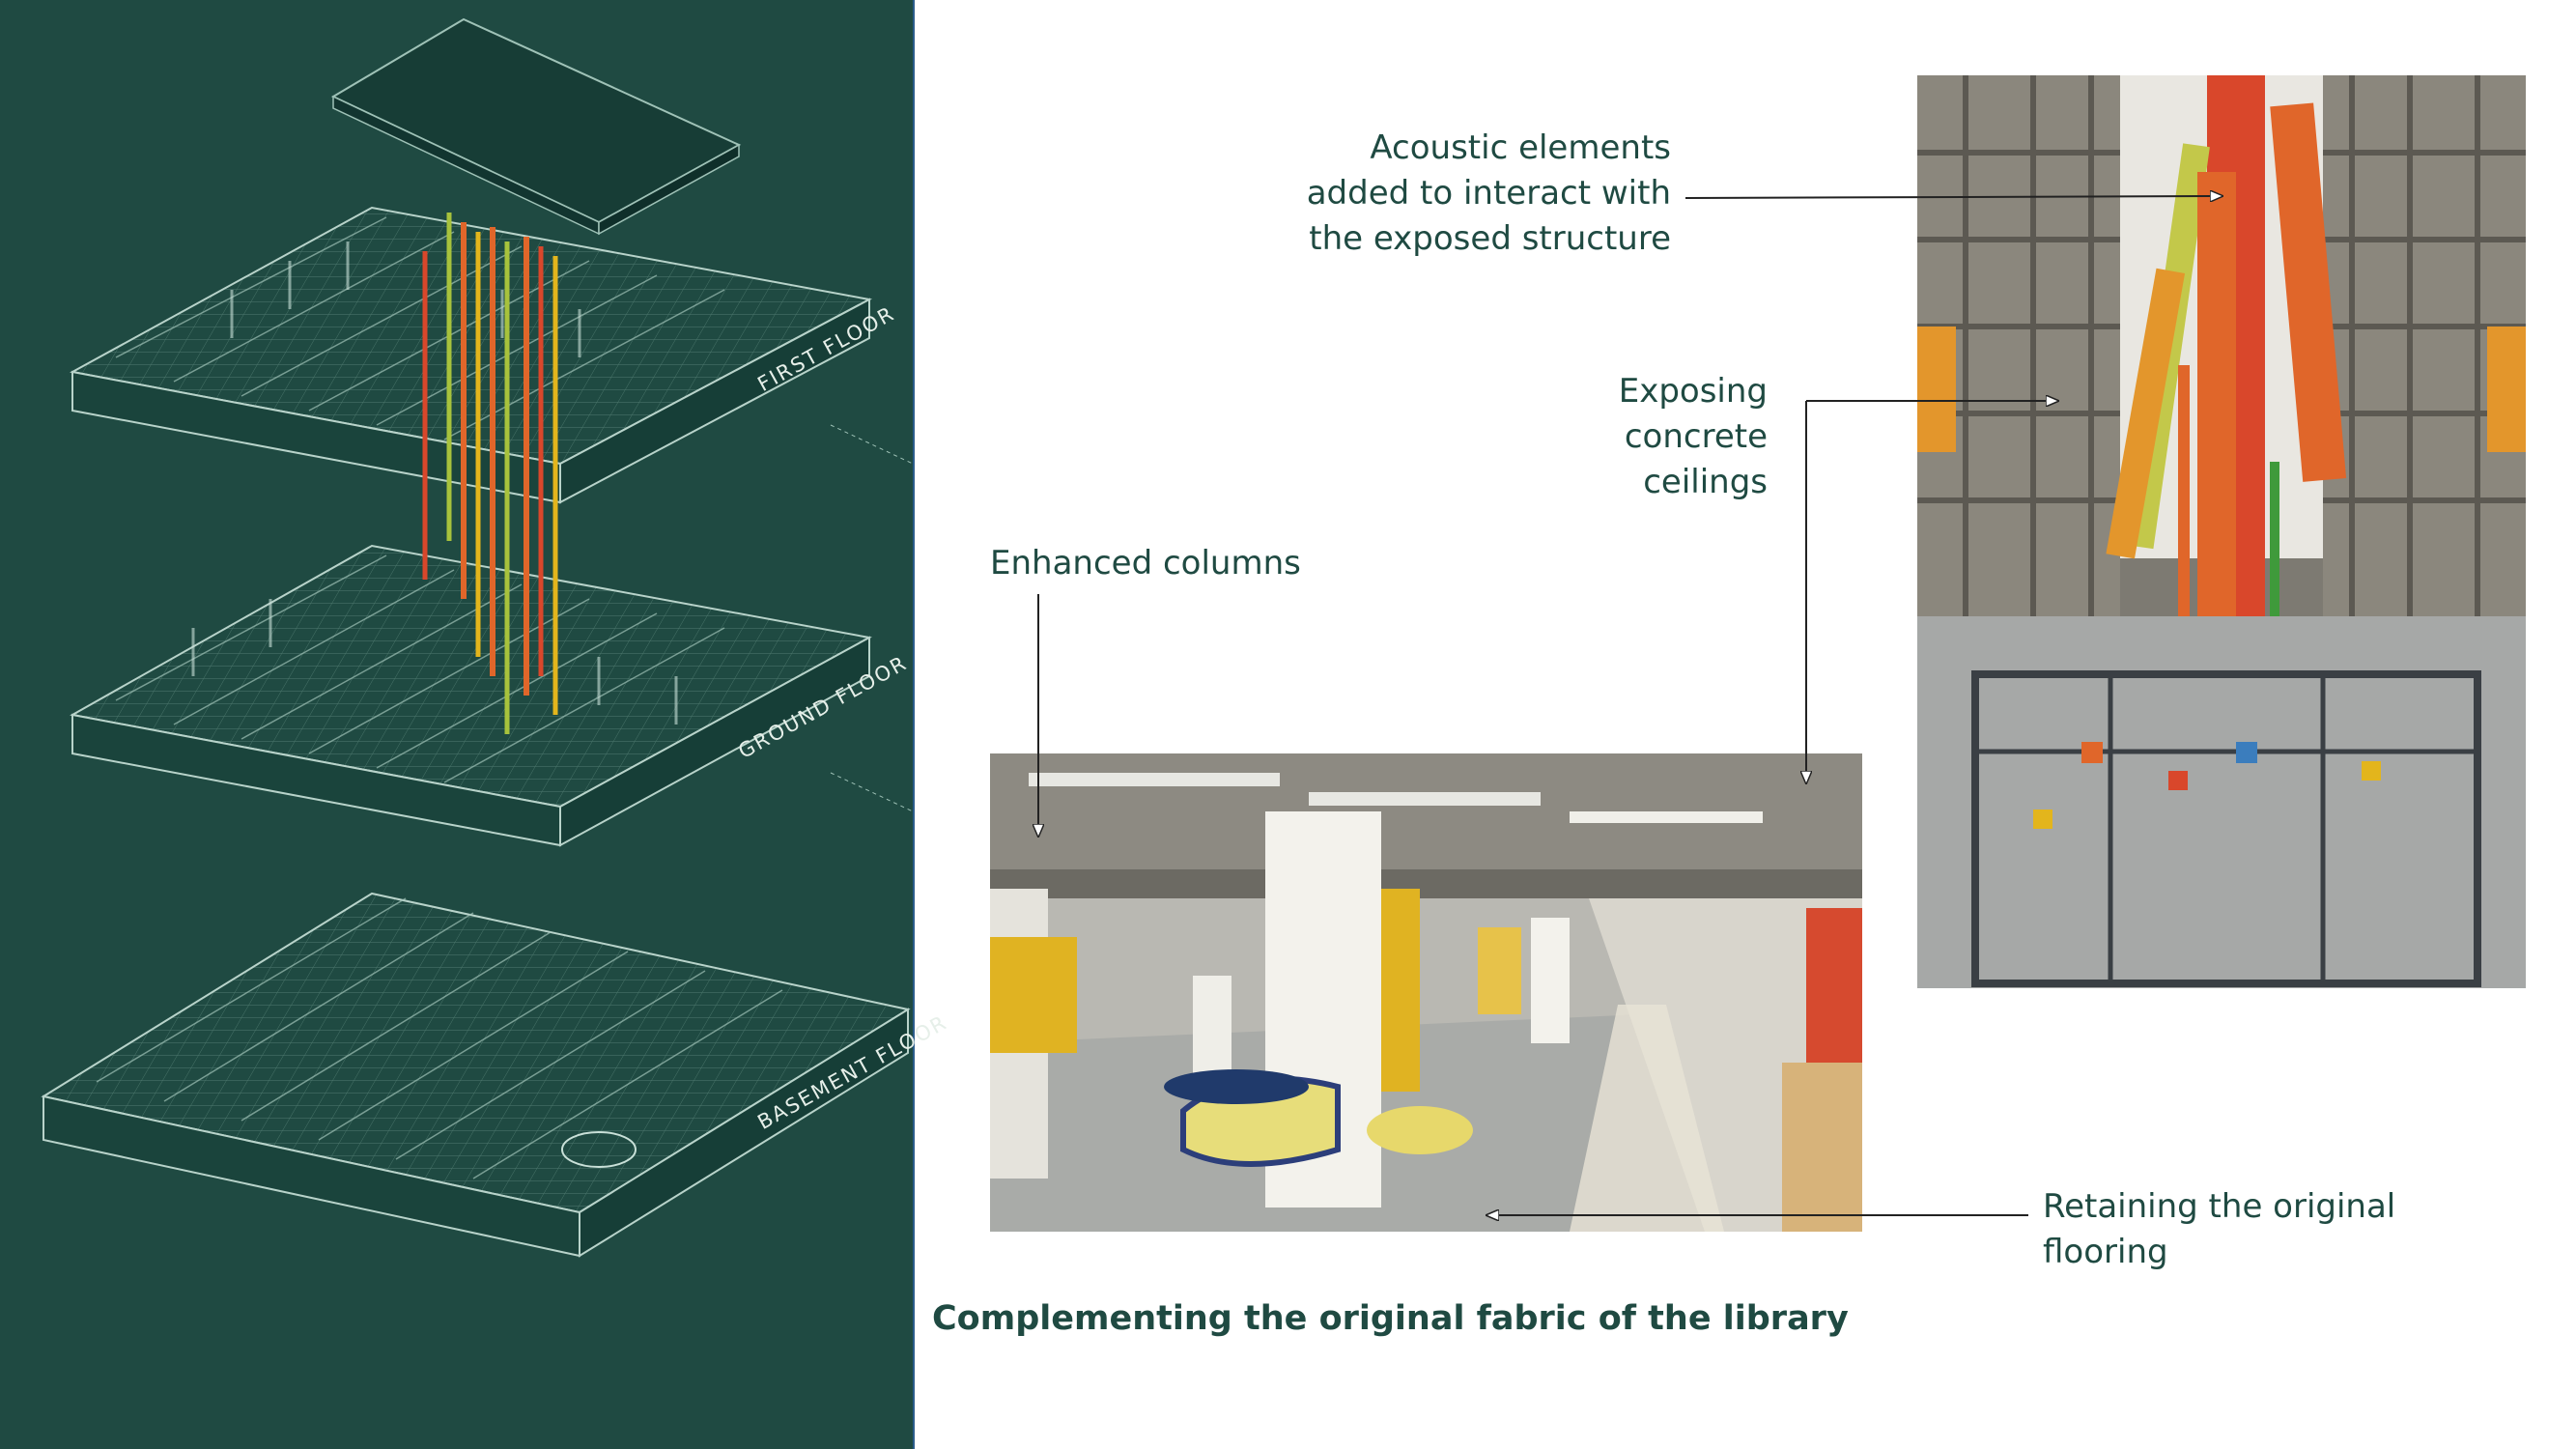  I want to click on callout-columns-line-1: Enhanced columns, so click(1145, 563).